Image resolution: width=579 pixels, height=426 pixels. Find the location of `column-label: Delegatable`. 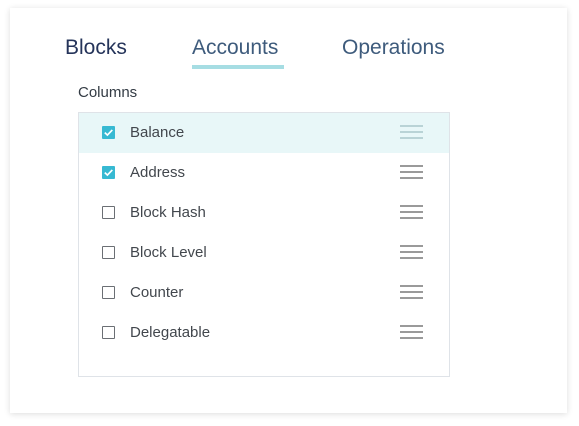

column-label: Delegatable is located at coordinates (170, 332).